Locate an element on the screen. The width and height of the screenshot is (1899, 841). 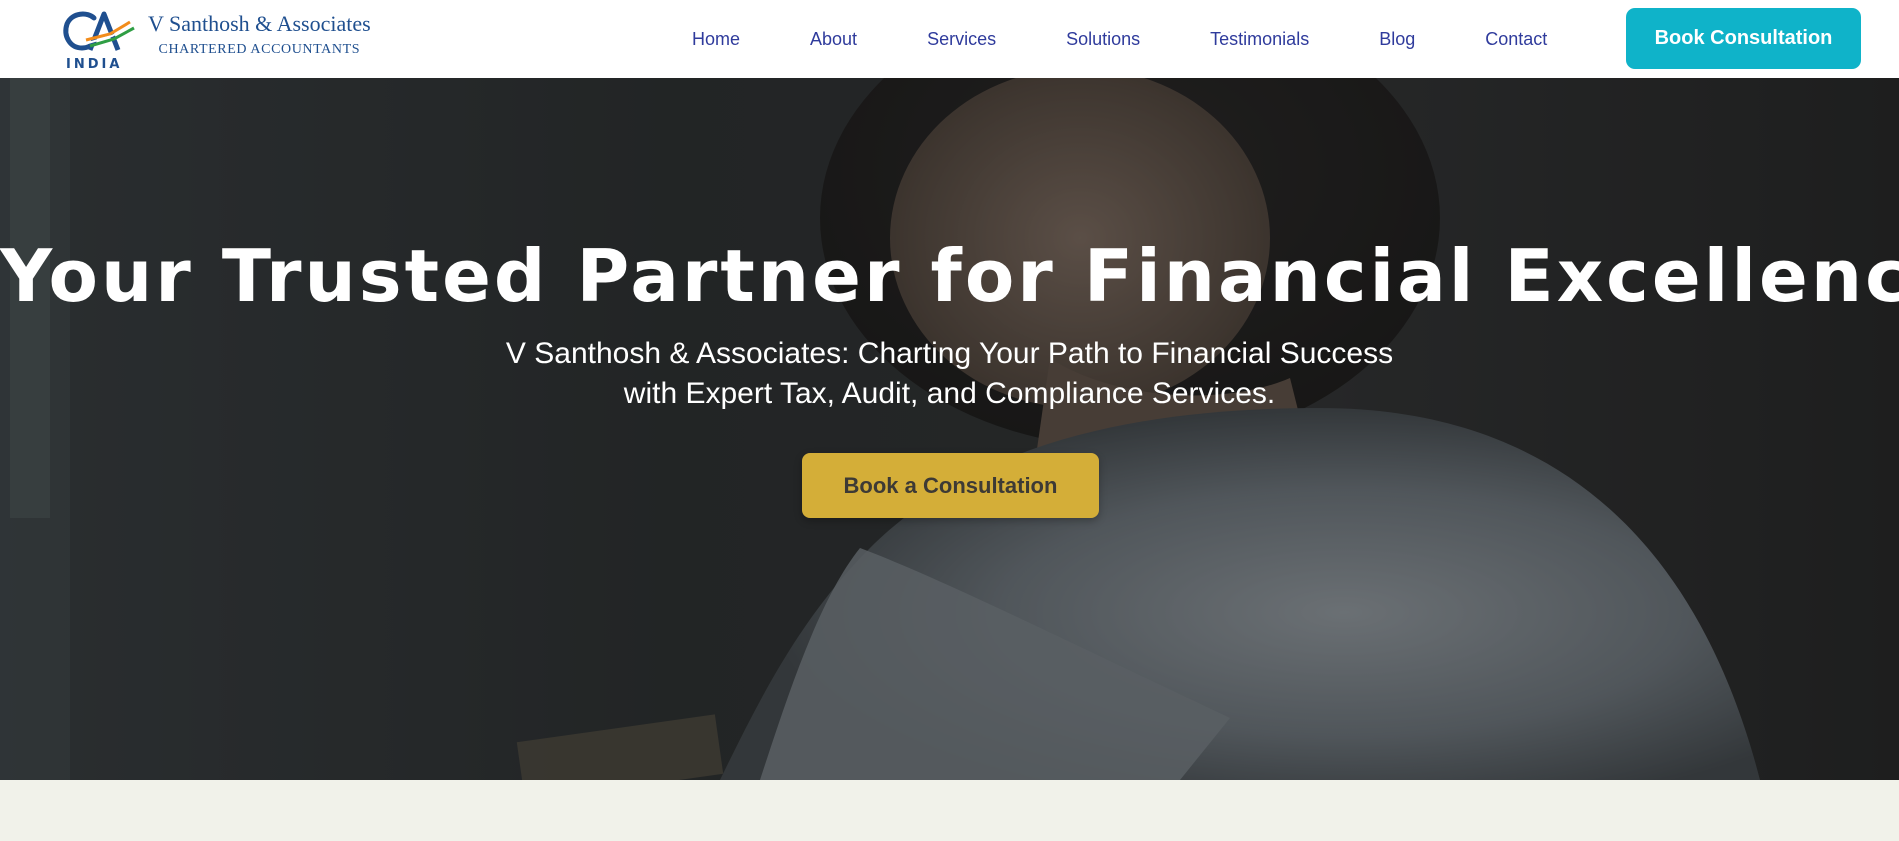
firm-tagline: CHARTERED ACCOUNTANTS is located at coordinates (259, 50).